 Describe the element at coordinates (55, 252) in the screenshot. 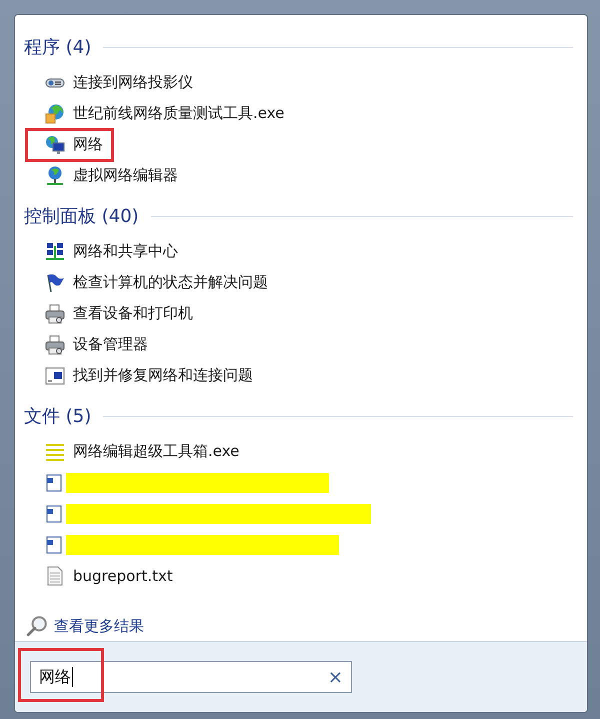

I see `network-sharing-icon` at that location.